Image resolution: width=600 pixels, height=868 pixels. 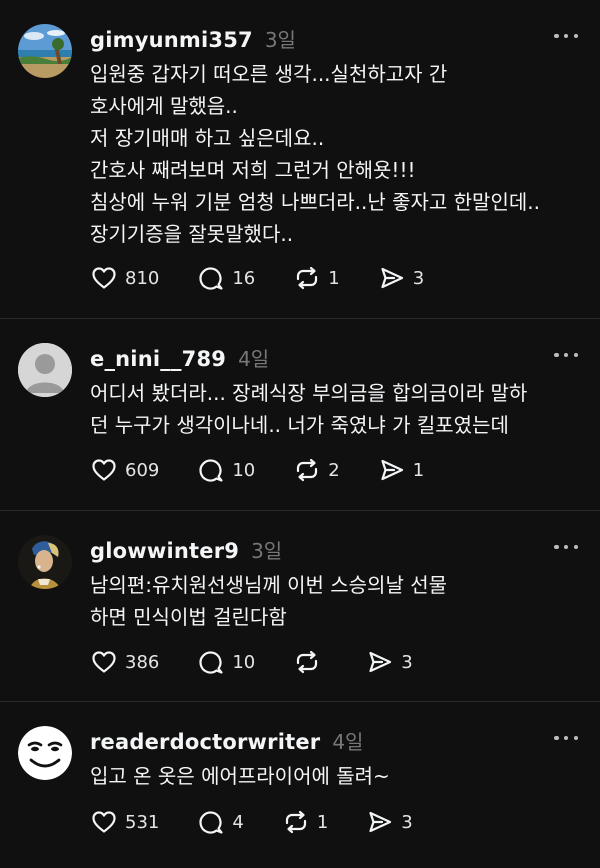 I want to click on post-text: 입고 온 옷은 에어프라이어에 돌려~, so click(x=340, y=776).